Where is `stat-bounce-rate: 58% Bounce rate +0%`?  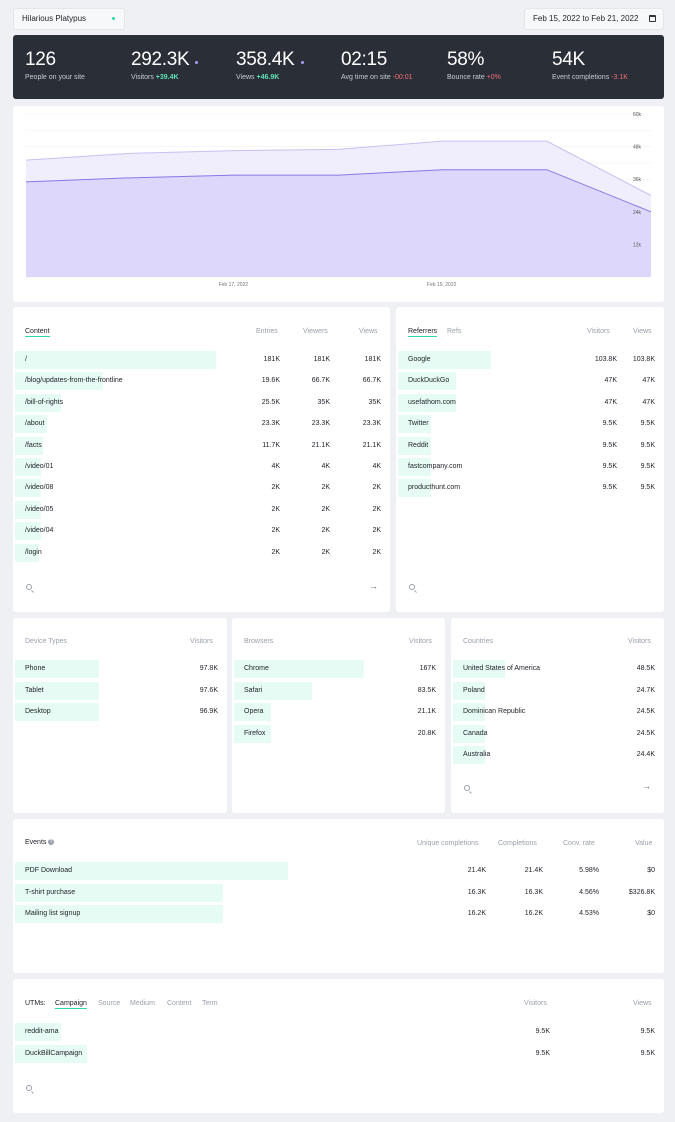 stat-bounce-rate: 58% Bounce rate +0% is located at coordinates (474, 65).